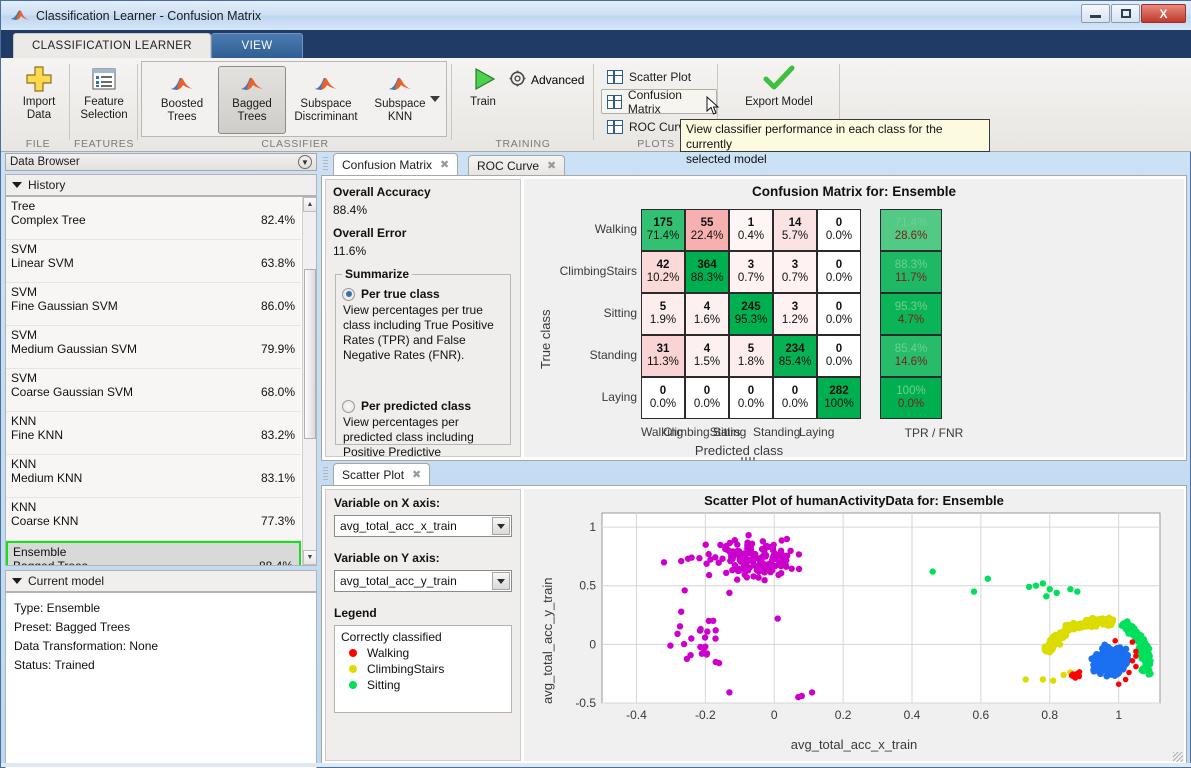  What do you see at coordinates (325, 164) in the screenshot?
I see `panel-grip` at bounding box center [325, 164].